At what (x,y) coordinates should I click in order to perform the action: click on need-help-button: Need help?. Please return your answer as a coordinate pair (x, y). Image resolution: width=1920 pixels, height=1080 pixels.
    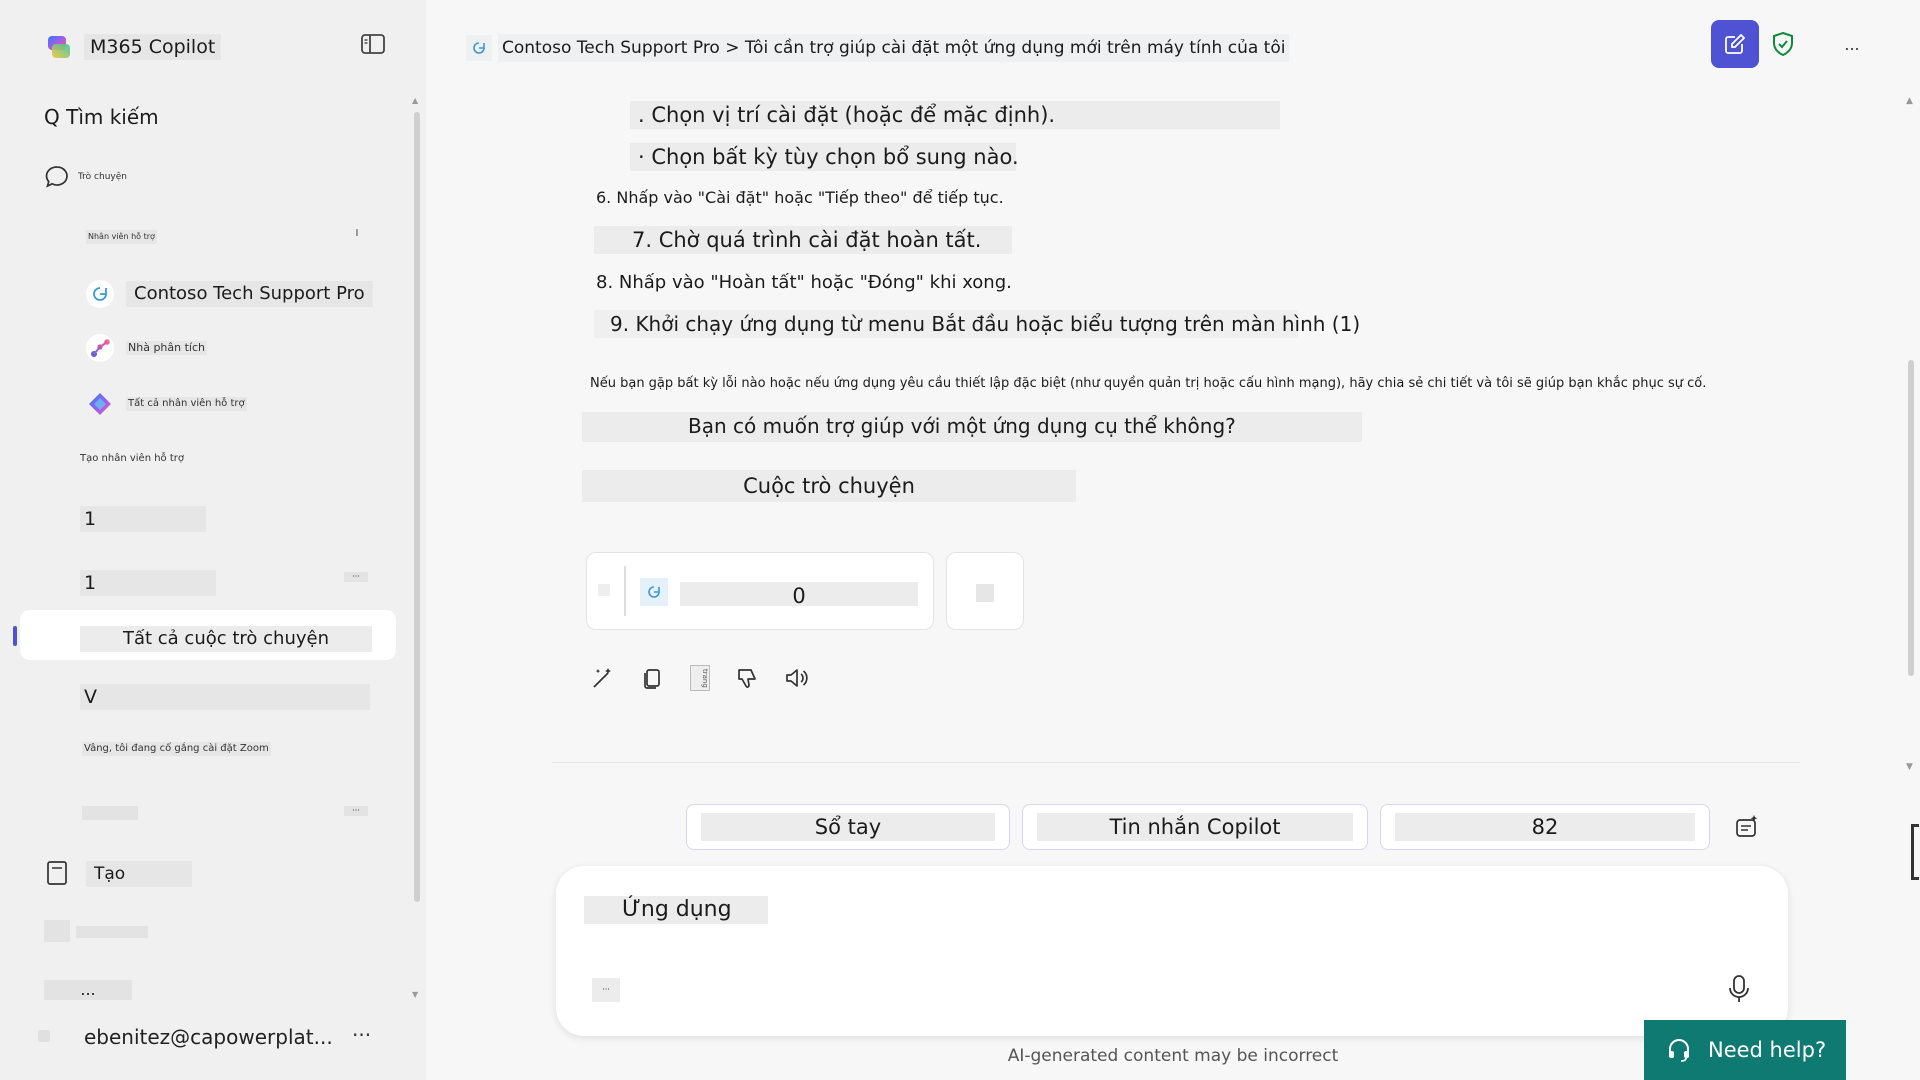
    Looking at the image, I should click on (1745, 1050).